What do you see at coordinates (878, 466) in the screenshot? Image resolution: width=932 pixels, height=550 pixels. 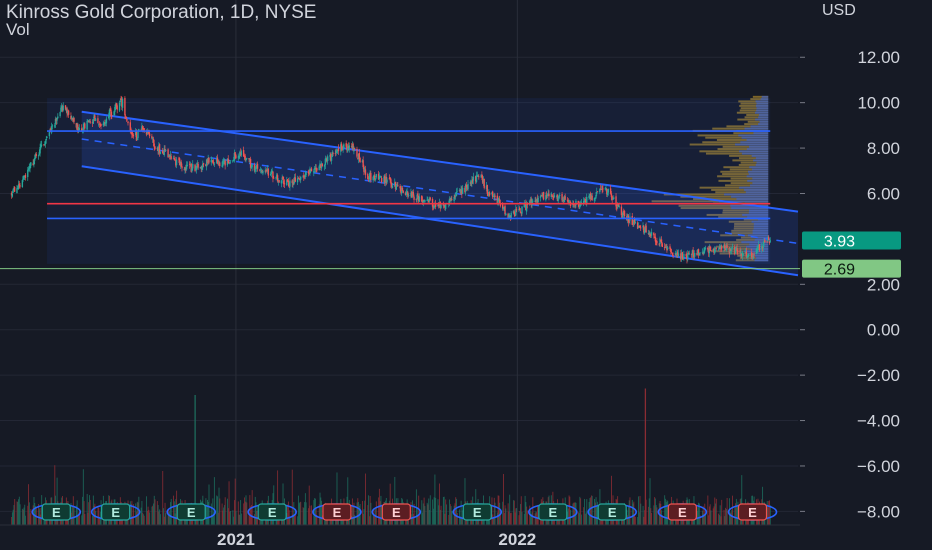 I see `y-tick-label: −6.00` at bounding box center [878, 466].